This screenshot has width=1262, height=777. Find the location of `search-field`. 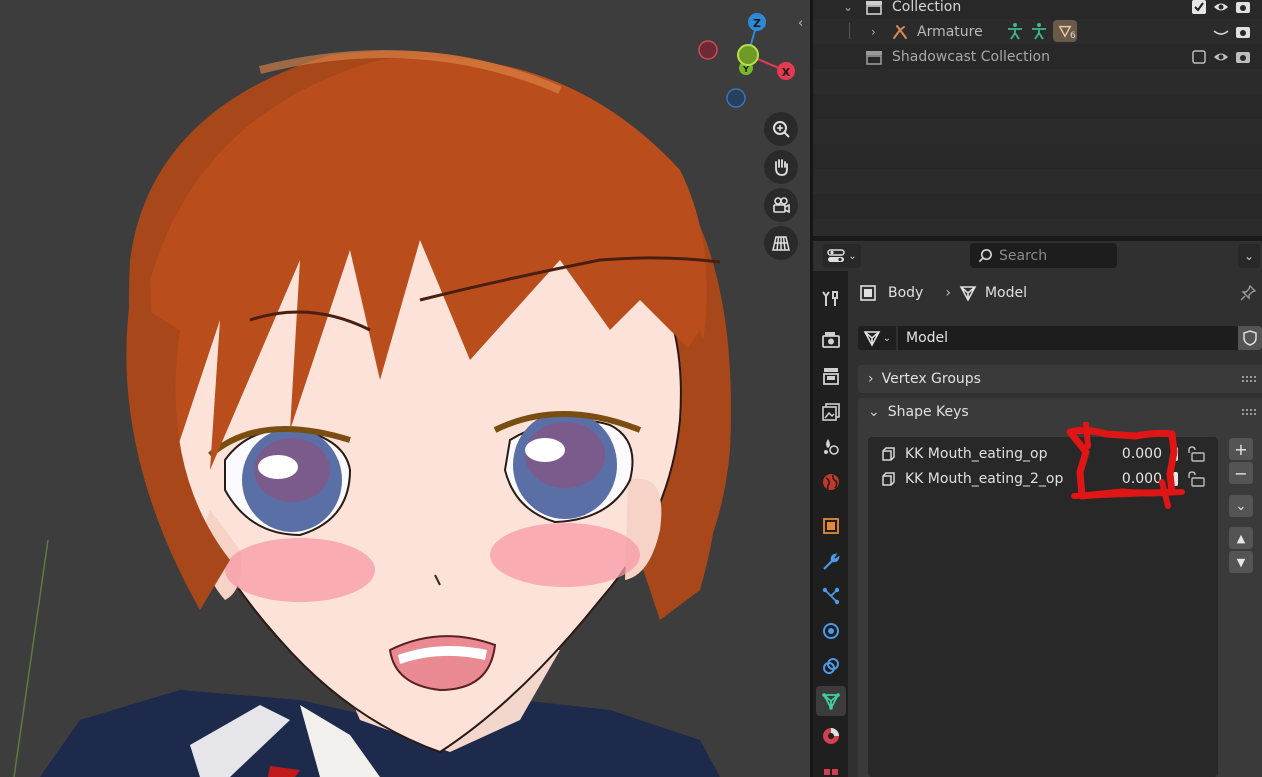

search-field is located at coordinates (1043, 255).